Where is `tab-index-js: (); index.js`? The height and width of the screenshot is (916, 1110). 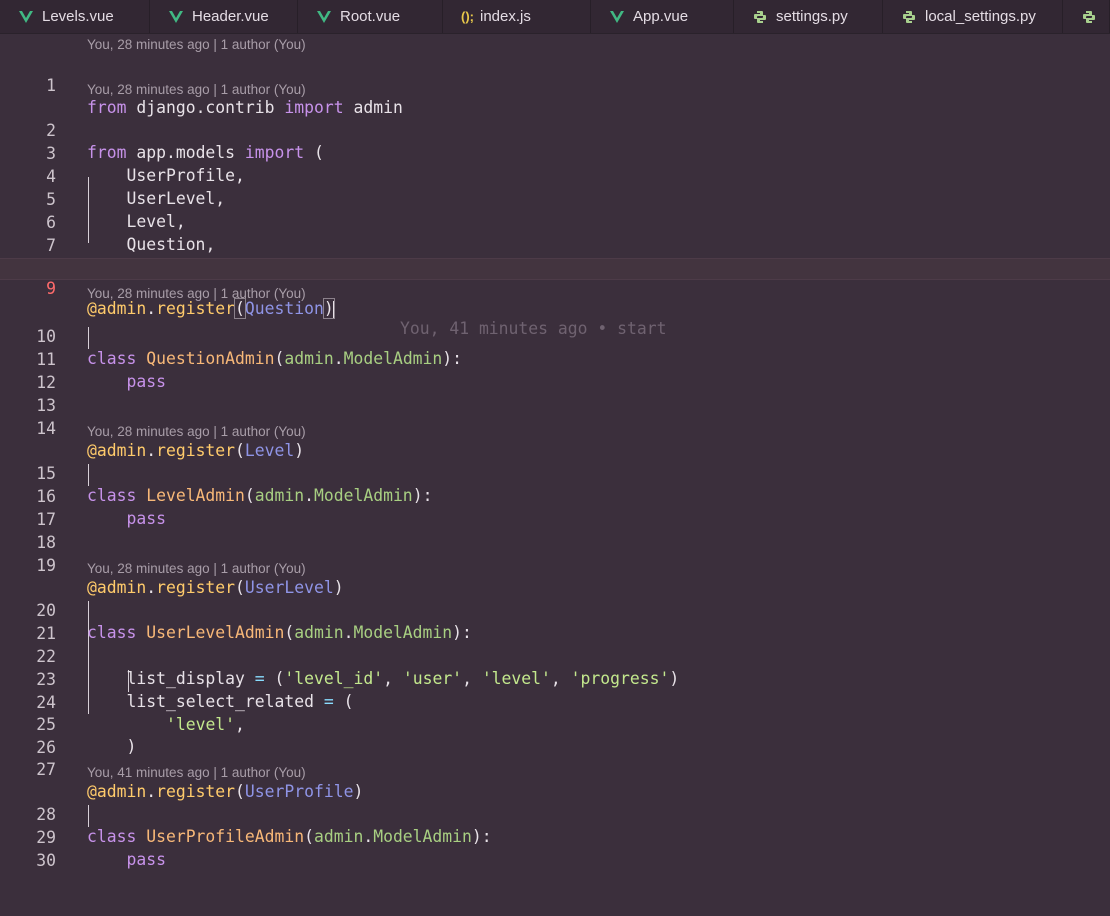
tab-index-js: (); index.js is located at coordinates (517, 16).